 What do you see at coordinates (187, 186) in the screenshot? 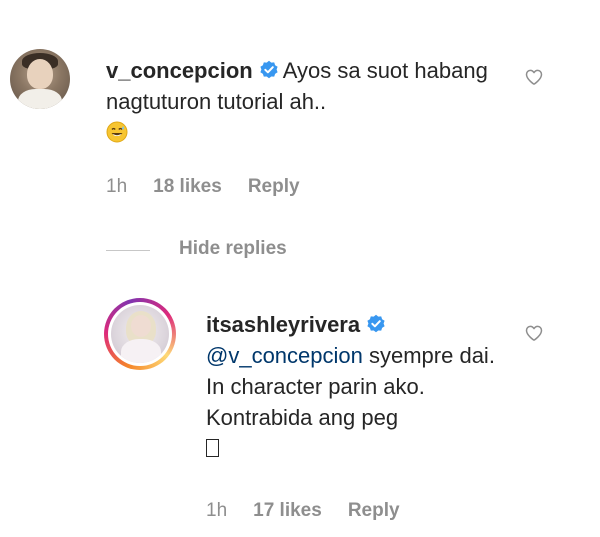
I see `comment-likes: 18 likes` at bounding box center [187, 186].